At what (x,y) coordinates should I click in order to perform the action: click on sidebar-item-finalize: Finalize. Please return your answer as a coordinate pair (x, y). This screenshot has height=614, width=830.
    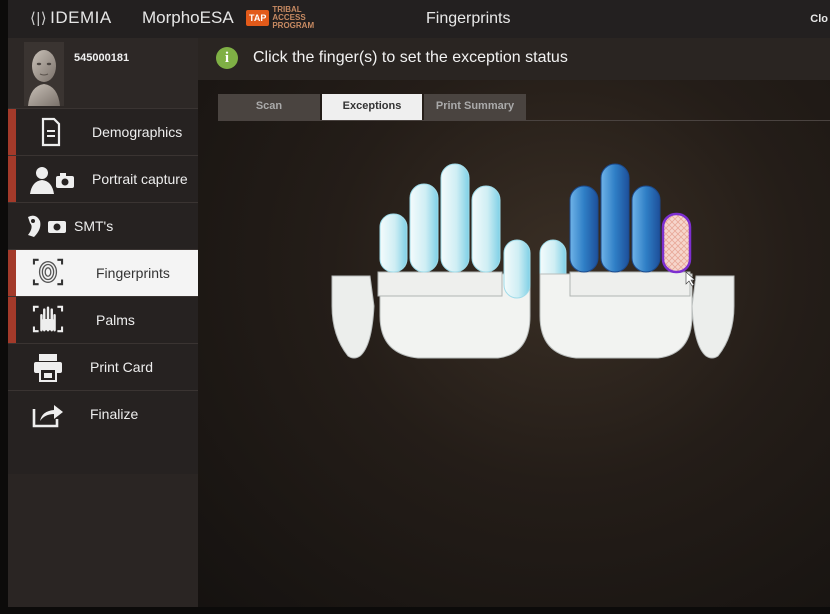
    Looking at the image, I should click on (103, 413).